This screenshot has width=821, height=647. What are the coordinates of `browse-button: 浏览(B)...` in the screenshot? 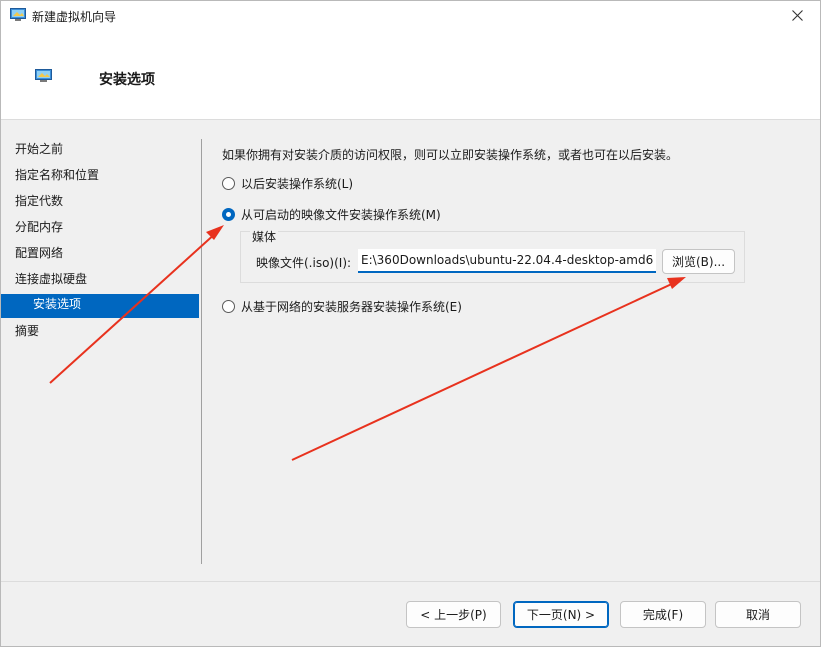 It's located at (698, 261).